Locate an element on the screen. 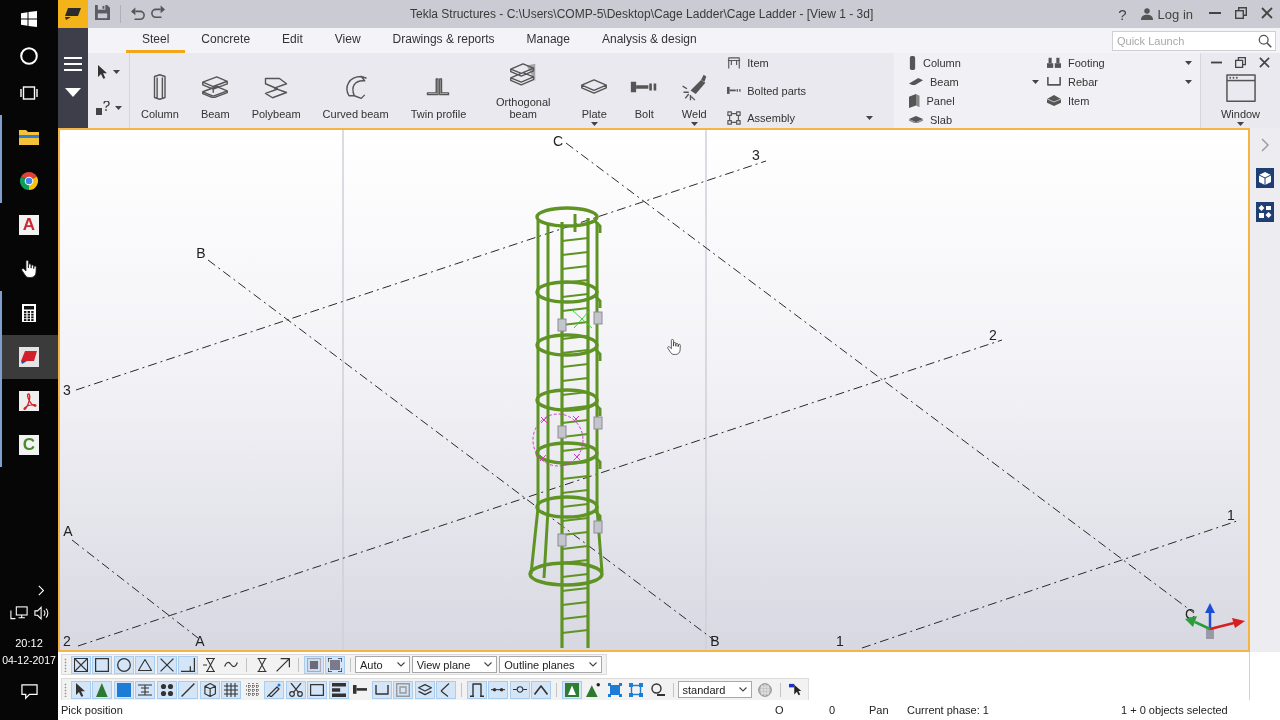 Image resolution: width=1280 pixels, height=720 pixels. triangle-icon is located at coordinates (145, 664).